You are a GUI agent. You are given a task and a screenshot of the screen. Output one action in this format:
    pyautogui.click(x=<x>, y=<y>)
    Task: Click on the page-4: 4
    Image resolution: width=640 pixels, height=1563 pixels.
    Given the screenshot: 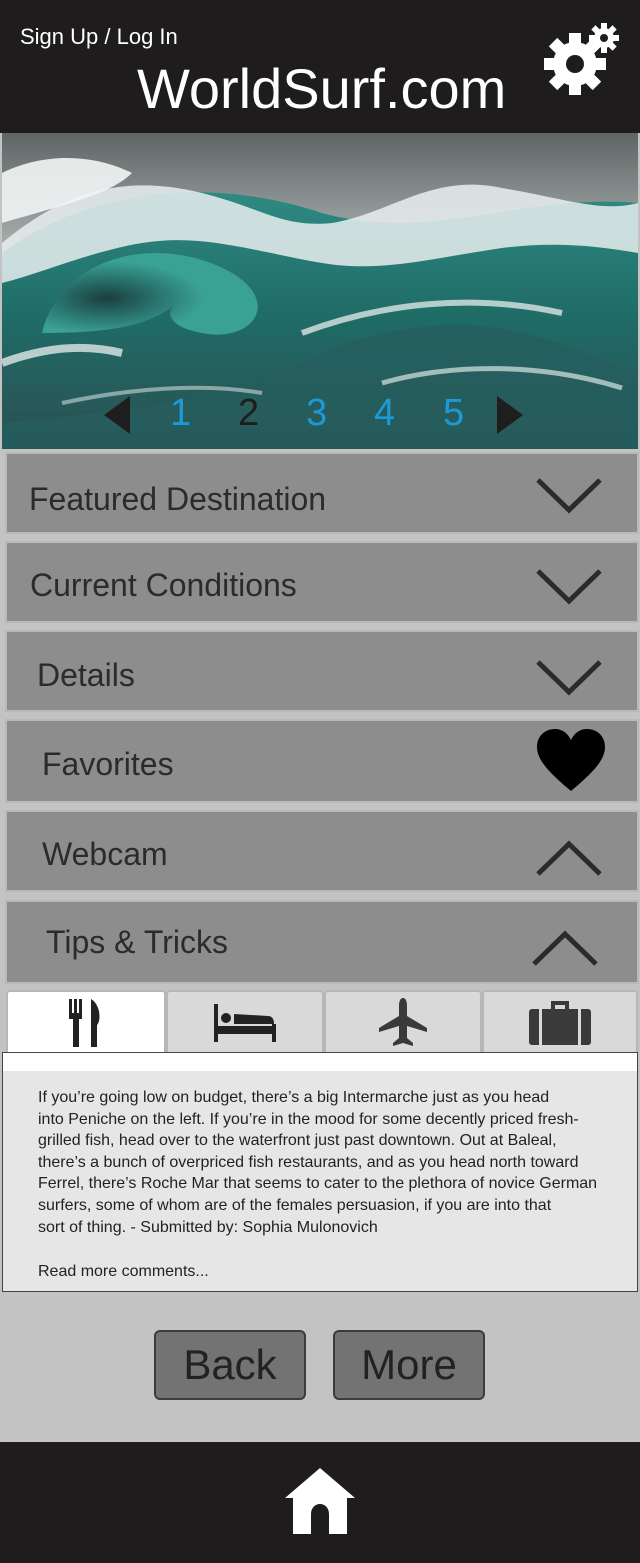 What is the action you would take?
    pyautogui.click(x=384, y=413)
    